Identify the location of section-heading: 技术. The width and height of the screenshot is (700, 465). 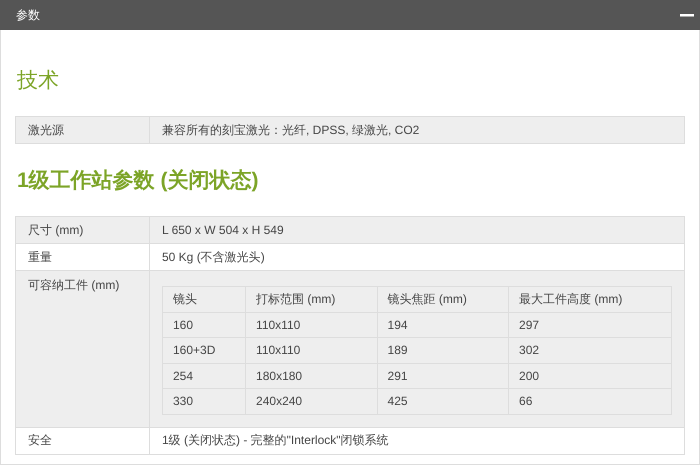
(38, 81).